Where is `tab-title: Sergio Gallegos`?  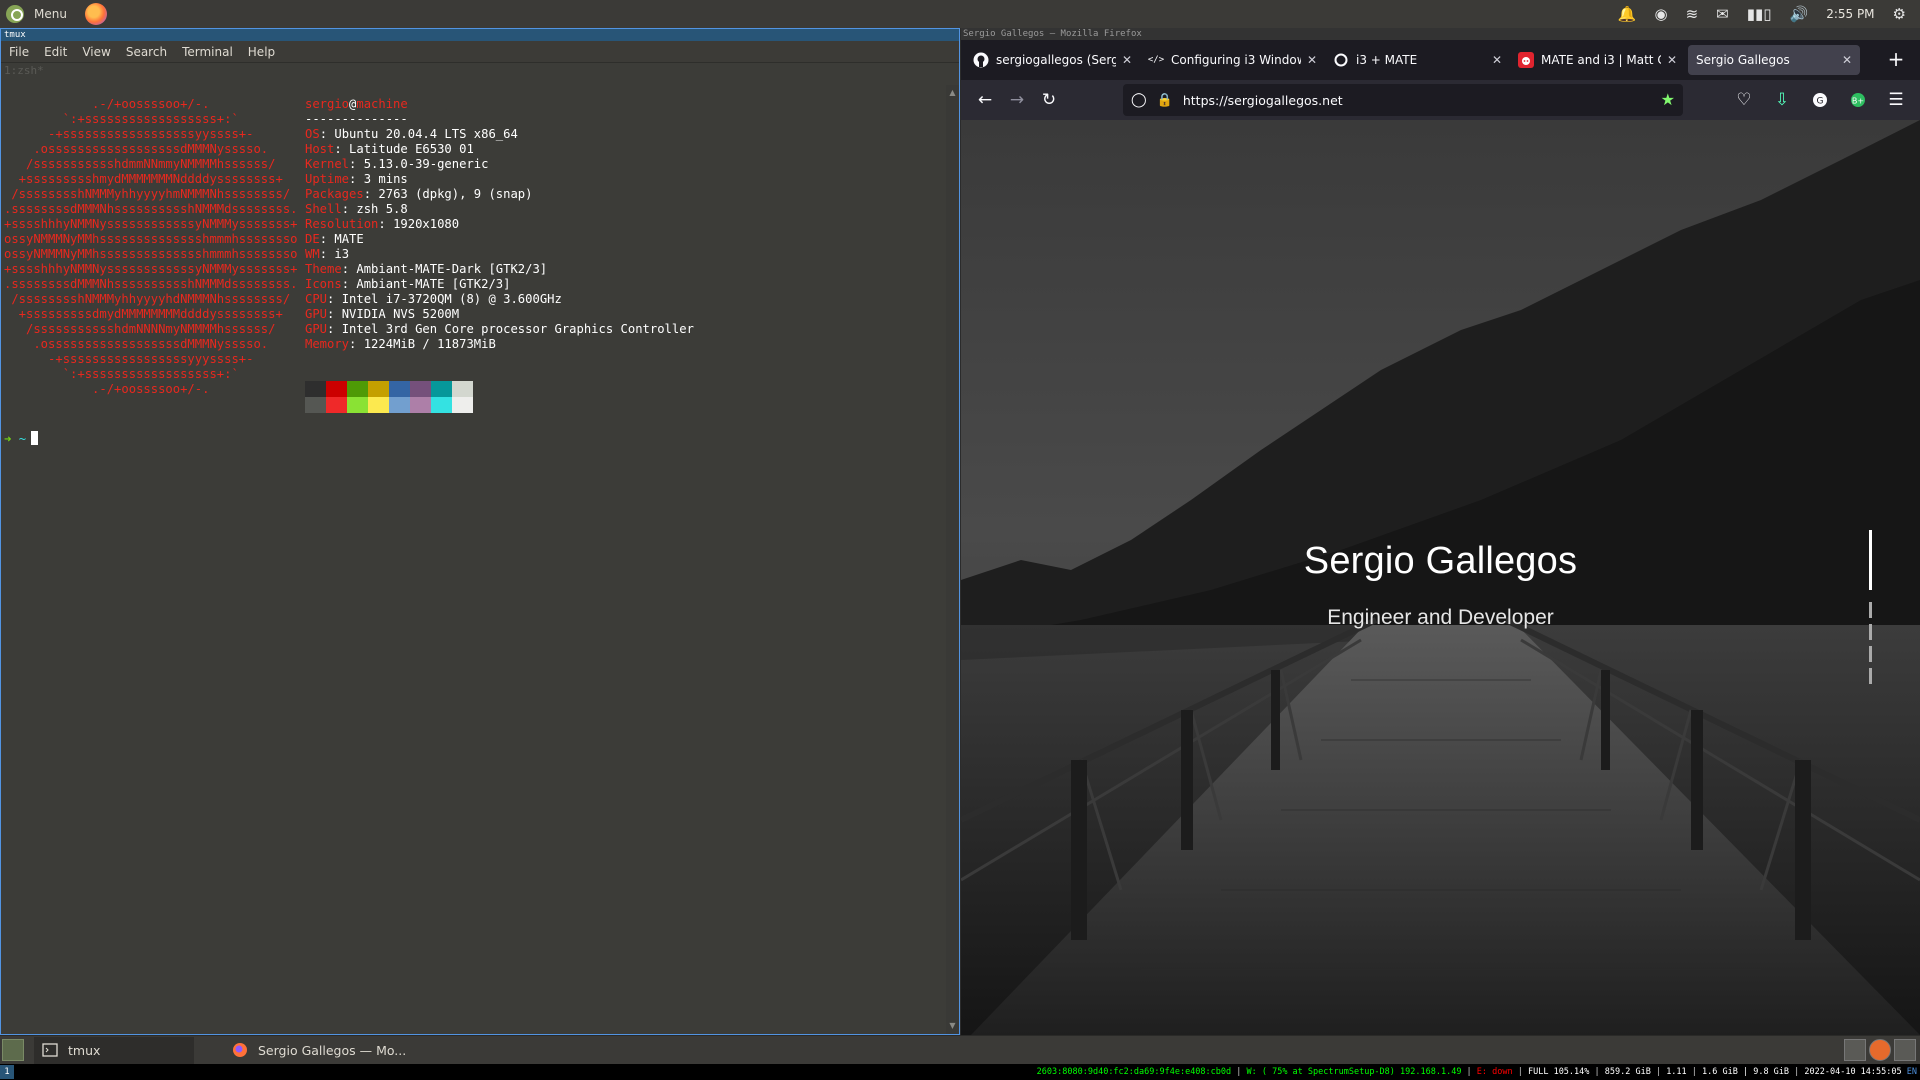
tab-title: Sergio Gallegos is located at coordinates (1743, 60).